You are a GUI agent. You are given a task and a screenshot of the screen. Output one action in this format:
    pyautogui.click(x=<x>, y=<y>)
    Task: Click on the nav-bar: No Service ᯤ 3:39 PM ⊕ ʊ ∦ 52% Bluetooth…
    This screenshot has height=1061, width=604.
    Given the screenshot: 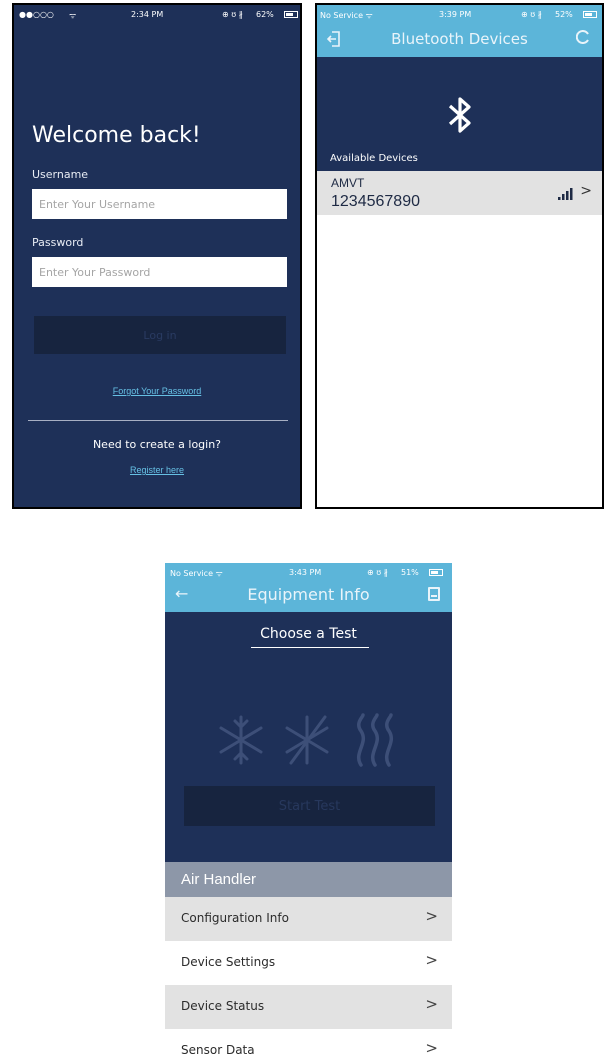 What is the action you would take?
    pyautogui.click(x=459, y=31)
    